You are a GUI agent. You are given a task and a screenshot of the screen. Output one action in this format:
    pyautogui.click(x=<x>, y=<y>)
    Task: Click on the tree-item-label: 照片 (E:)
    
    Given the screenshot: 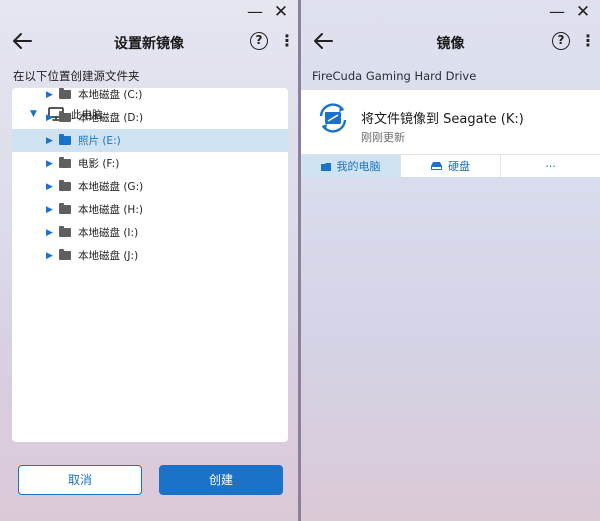 What is the action you would take?
    pyautogui.click(x=99, y=141)
    